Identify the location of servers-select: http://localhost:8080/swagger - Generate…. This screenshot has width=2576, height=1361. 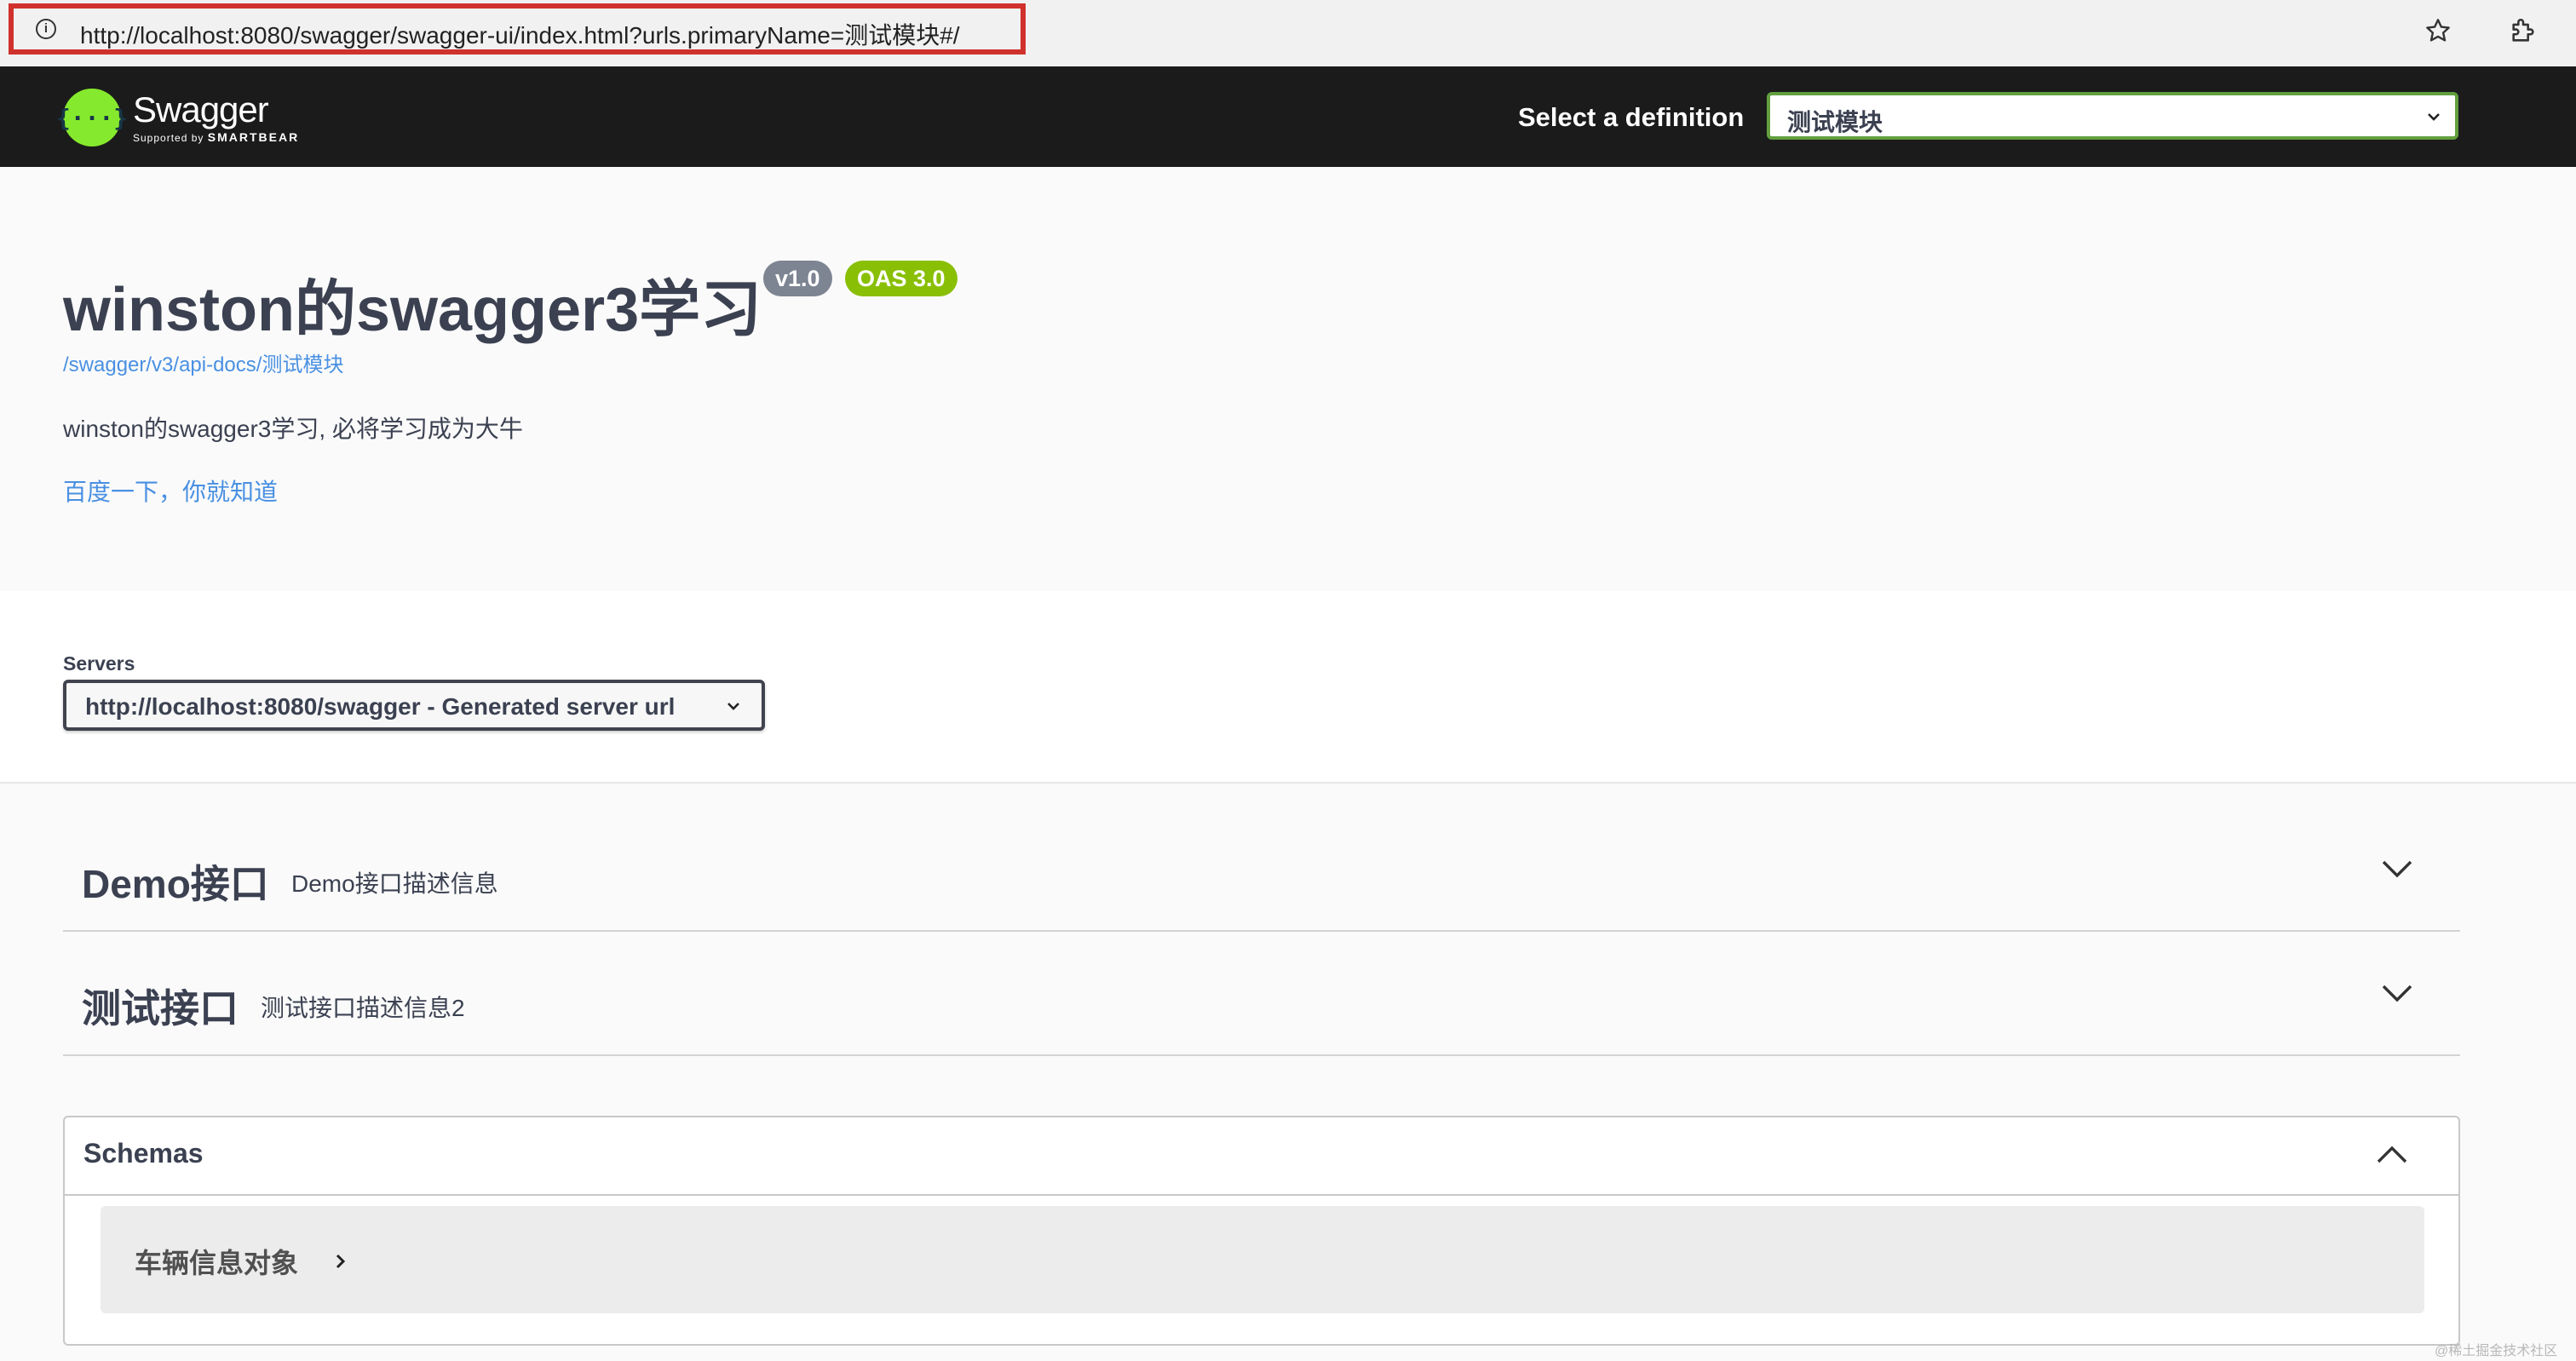
(414, 705).